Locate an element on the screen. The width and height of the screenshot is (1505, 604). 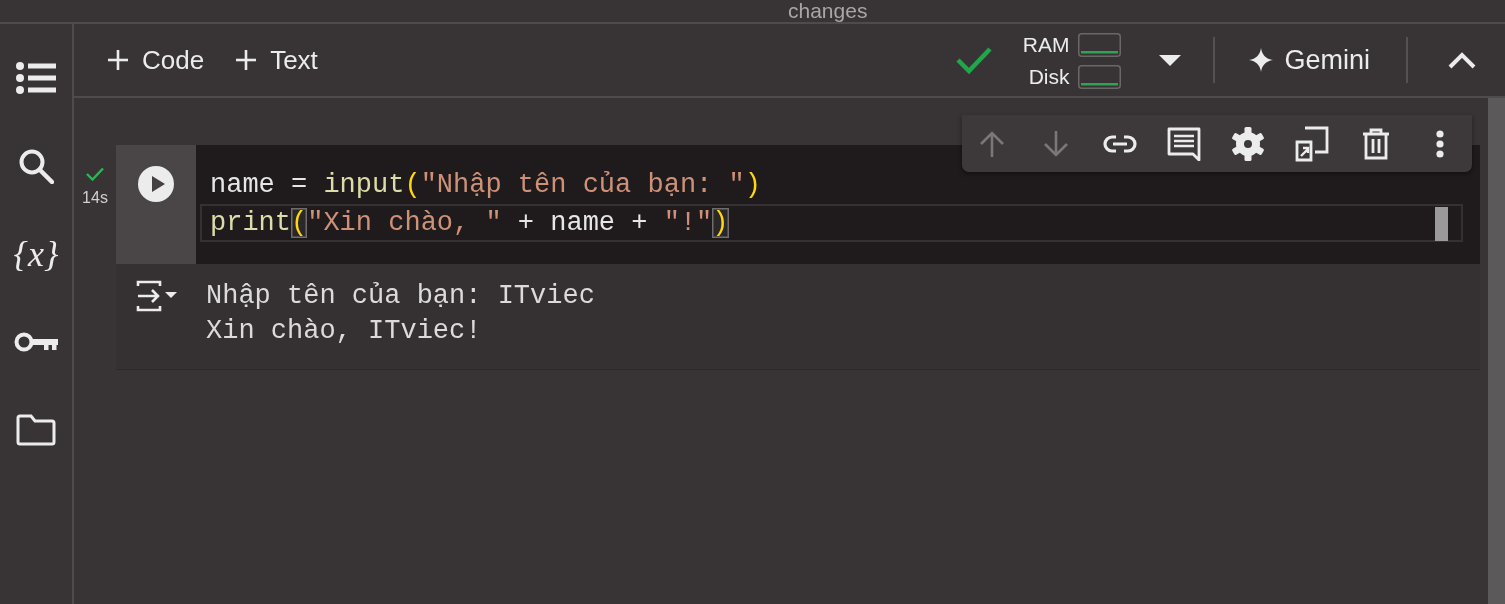
list-icon is located at coordinates (36, 78).